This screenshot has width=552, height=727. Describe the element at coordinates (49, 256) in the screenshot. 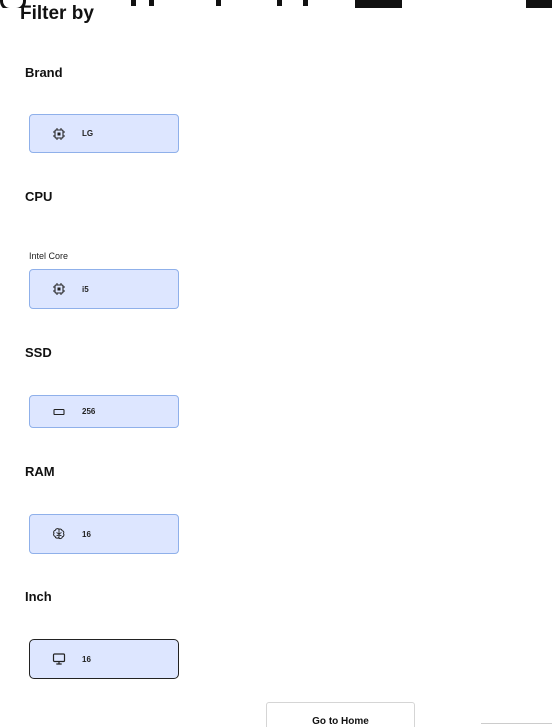

I see `cpu-family-label: Intel Core` at that location.